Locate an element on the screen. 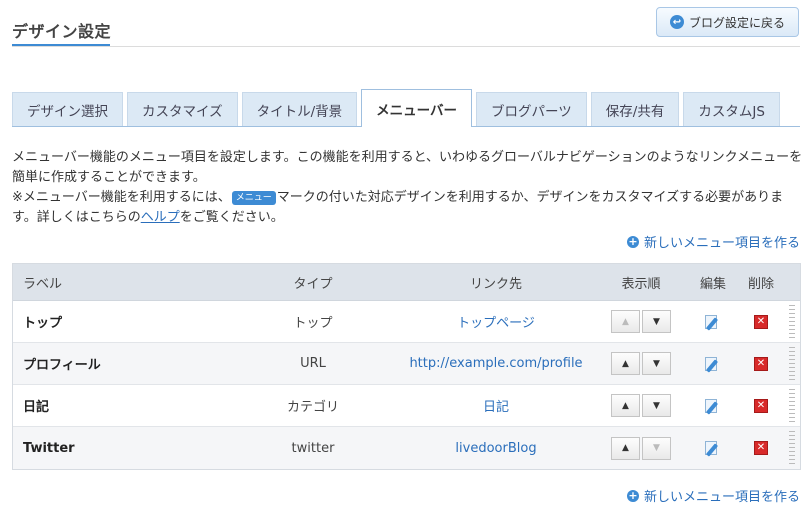 The height and width of the screenshot is (514, 812). tab-custom-js: カスタムJS is located at coordinates (731, 109).